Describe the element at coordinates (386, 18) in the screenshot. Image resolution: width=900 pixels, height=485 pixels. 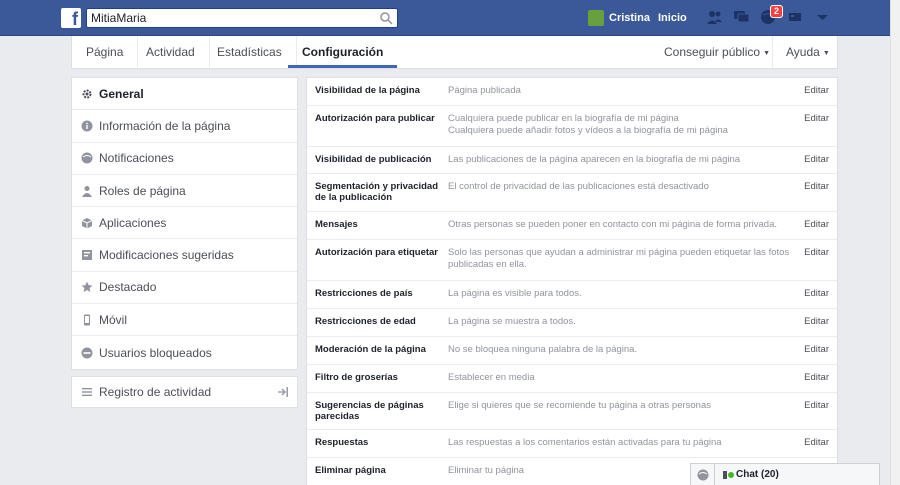
I see `search-icon` at that location.